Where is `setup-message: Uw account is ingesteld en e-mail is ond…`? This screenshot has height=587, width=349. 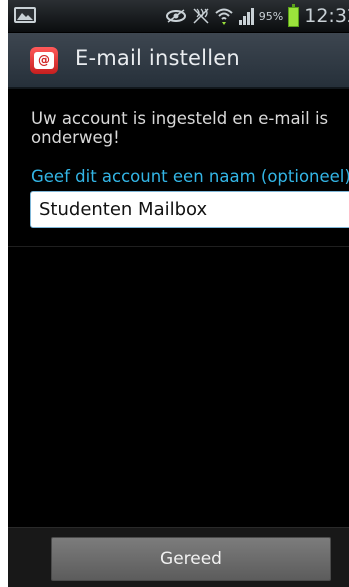
setup-message: Uw account is ingesteld en e-mail is ond… is located at coordinates (180, 128).